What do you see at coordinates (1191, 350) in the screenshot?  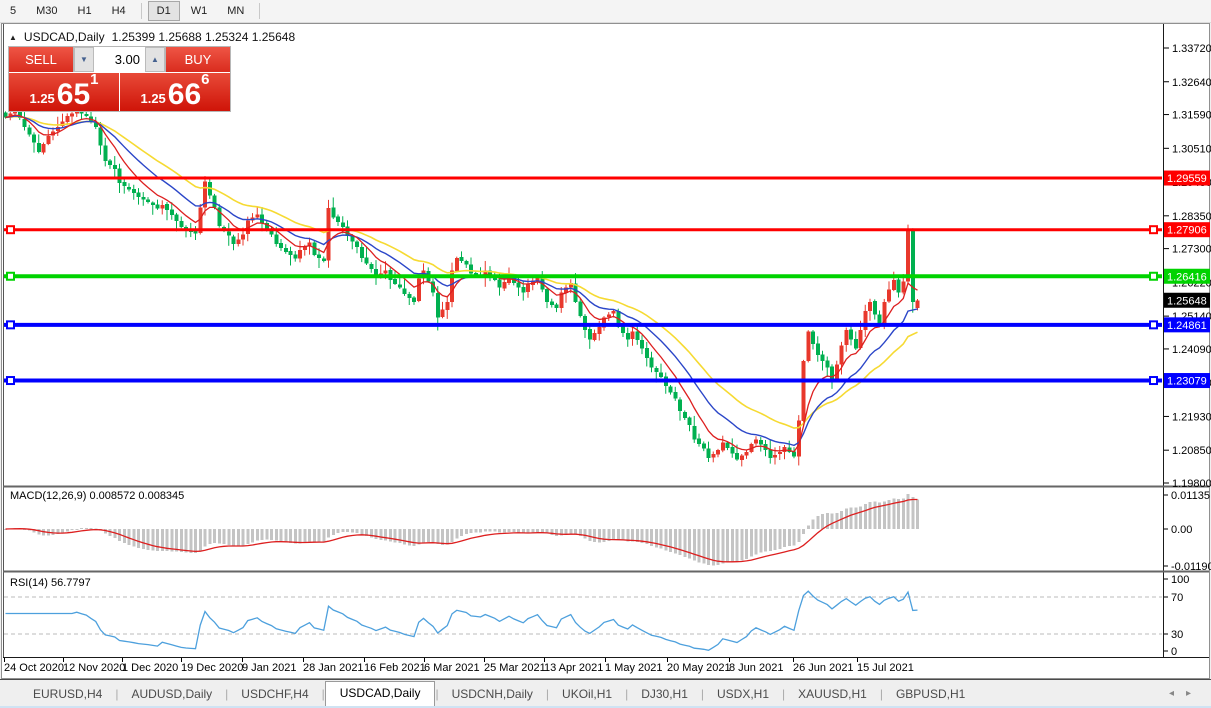 I see `svg-text: 1.24090` at bounding box center [1191, 350].